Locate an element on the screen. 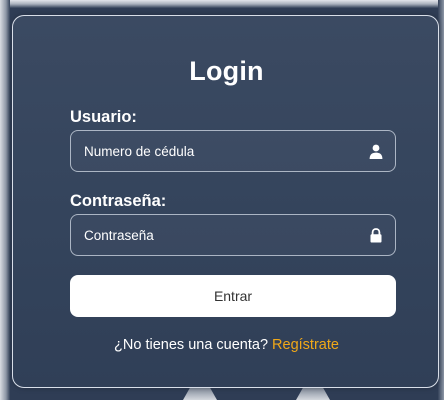 The width and height of the screenshot is (444, 400). login-button: Entrar is located at coordinates (233, 296).